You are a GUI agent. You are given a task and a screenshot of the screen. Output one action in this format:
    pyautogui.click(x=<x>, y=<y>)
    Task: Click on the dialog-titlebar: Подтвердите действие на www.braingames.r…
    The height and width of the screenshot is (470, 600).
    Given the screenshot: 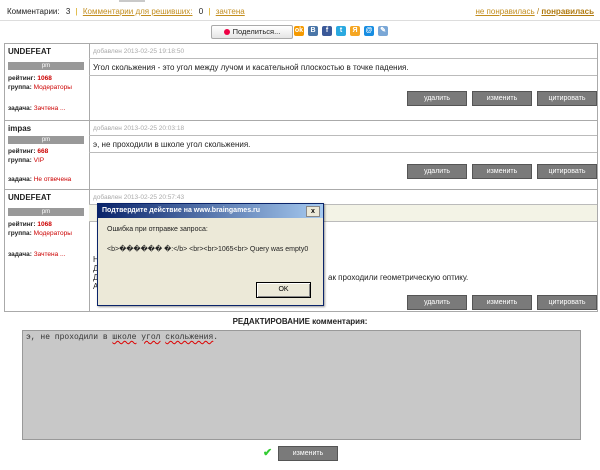 What is the action you would take?
    pyautogui.click(x=210, y=211)
    